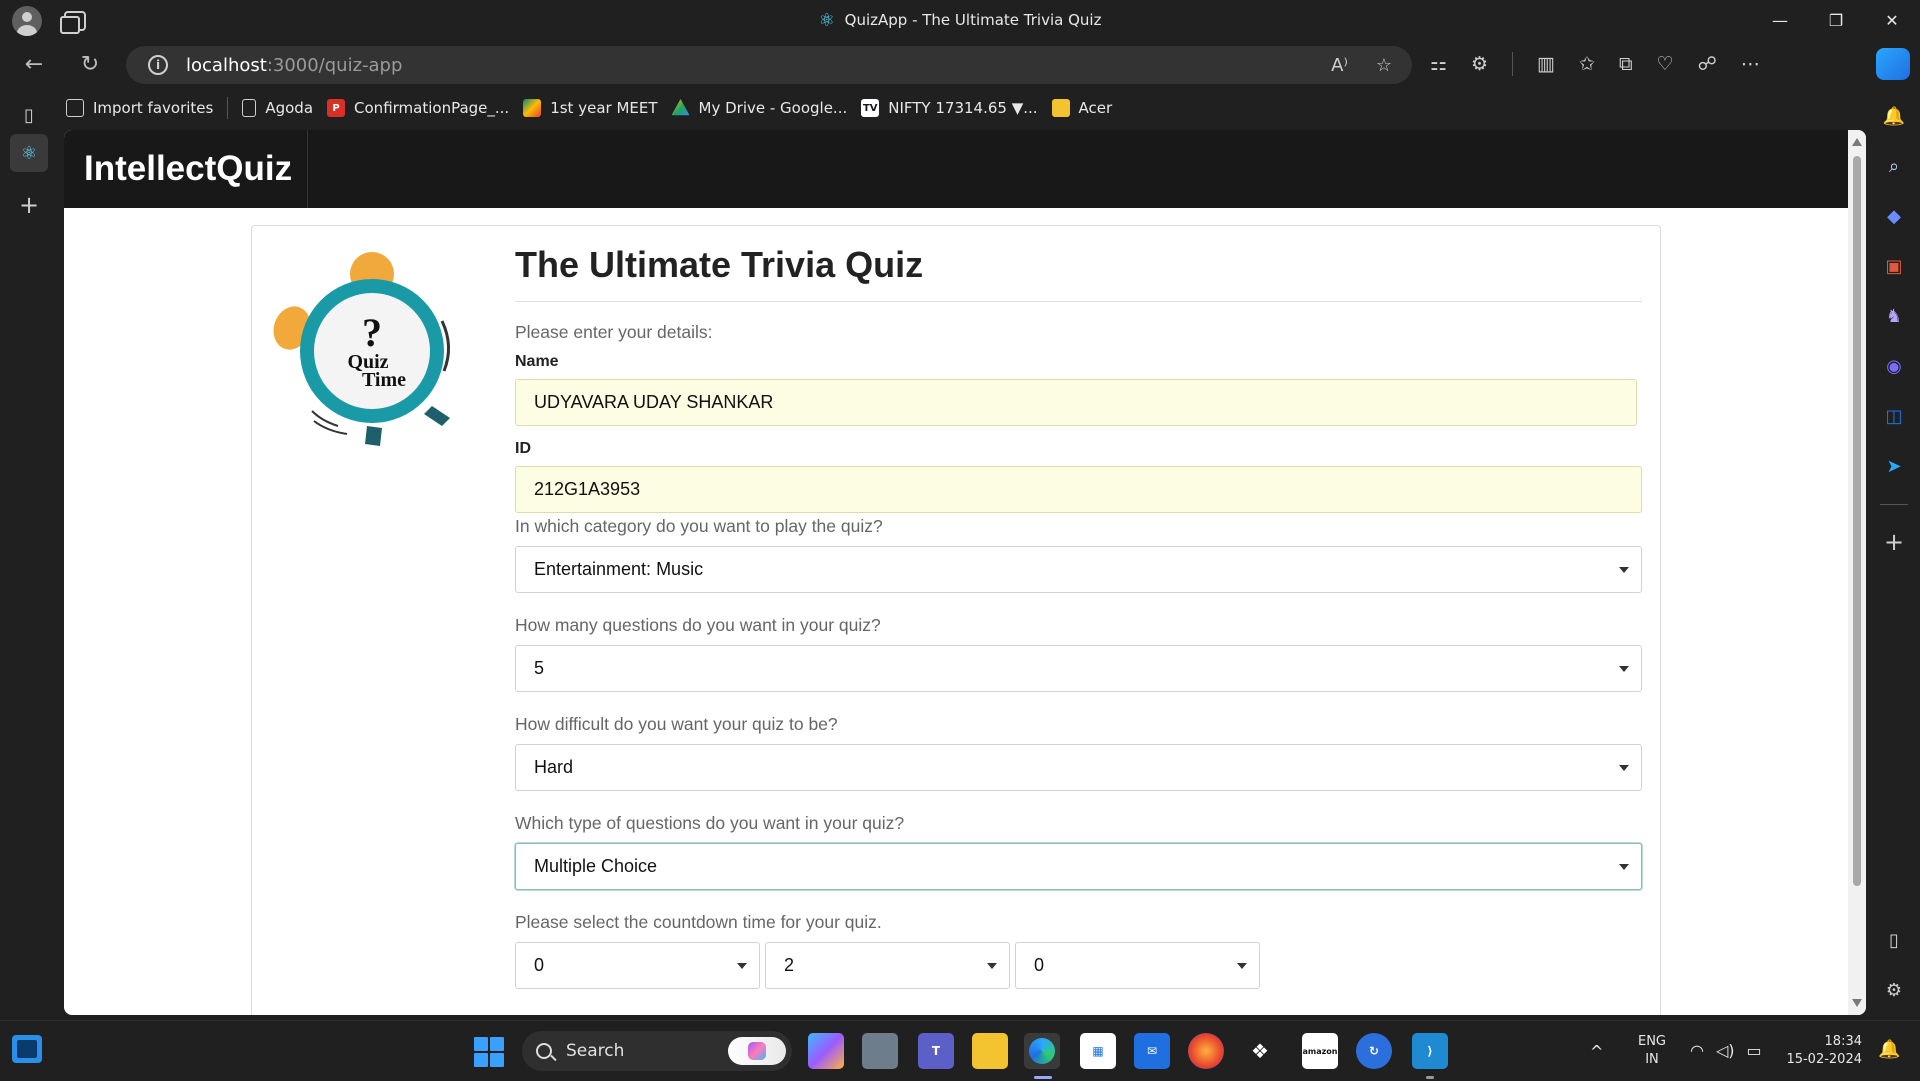 The height and width of the screenshot is (1081, 1920). I want to click on file-explorer-icon, so click(990, 1051).